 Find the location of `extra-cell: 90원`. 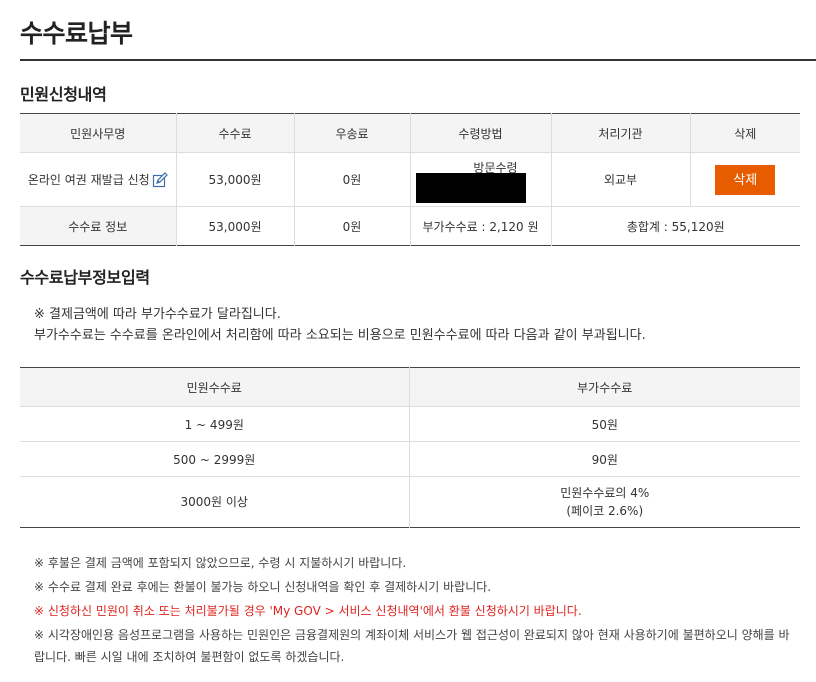

extra-cell: 90원 is located at coordinates (604, 459).